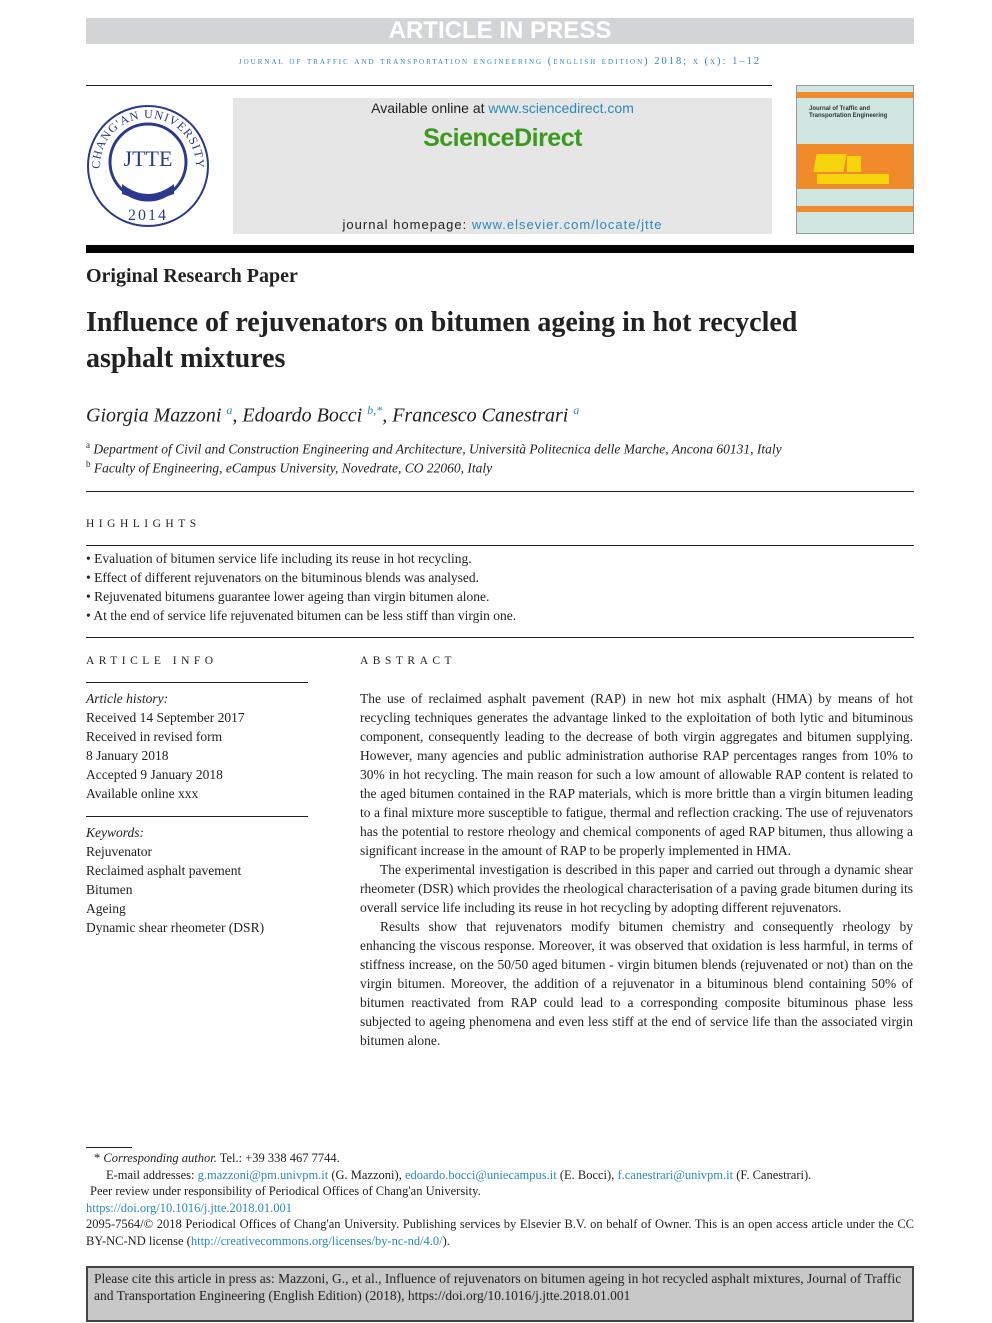 This screenshot has width=992, height=1323. Describe the element at coordinates (408, 661) in the screenshot. I see `abstract-heading: ABSTRACT` at that location.